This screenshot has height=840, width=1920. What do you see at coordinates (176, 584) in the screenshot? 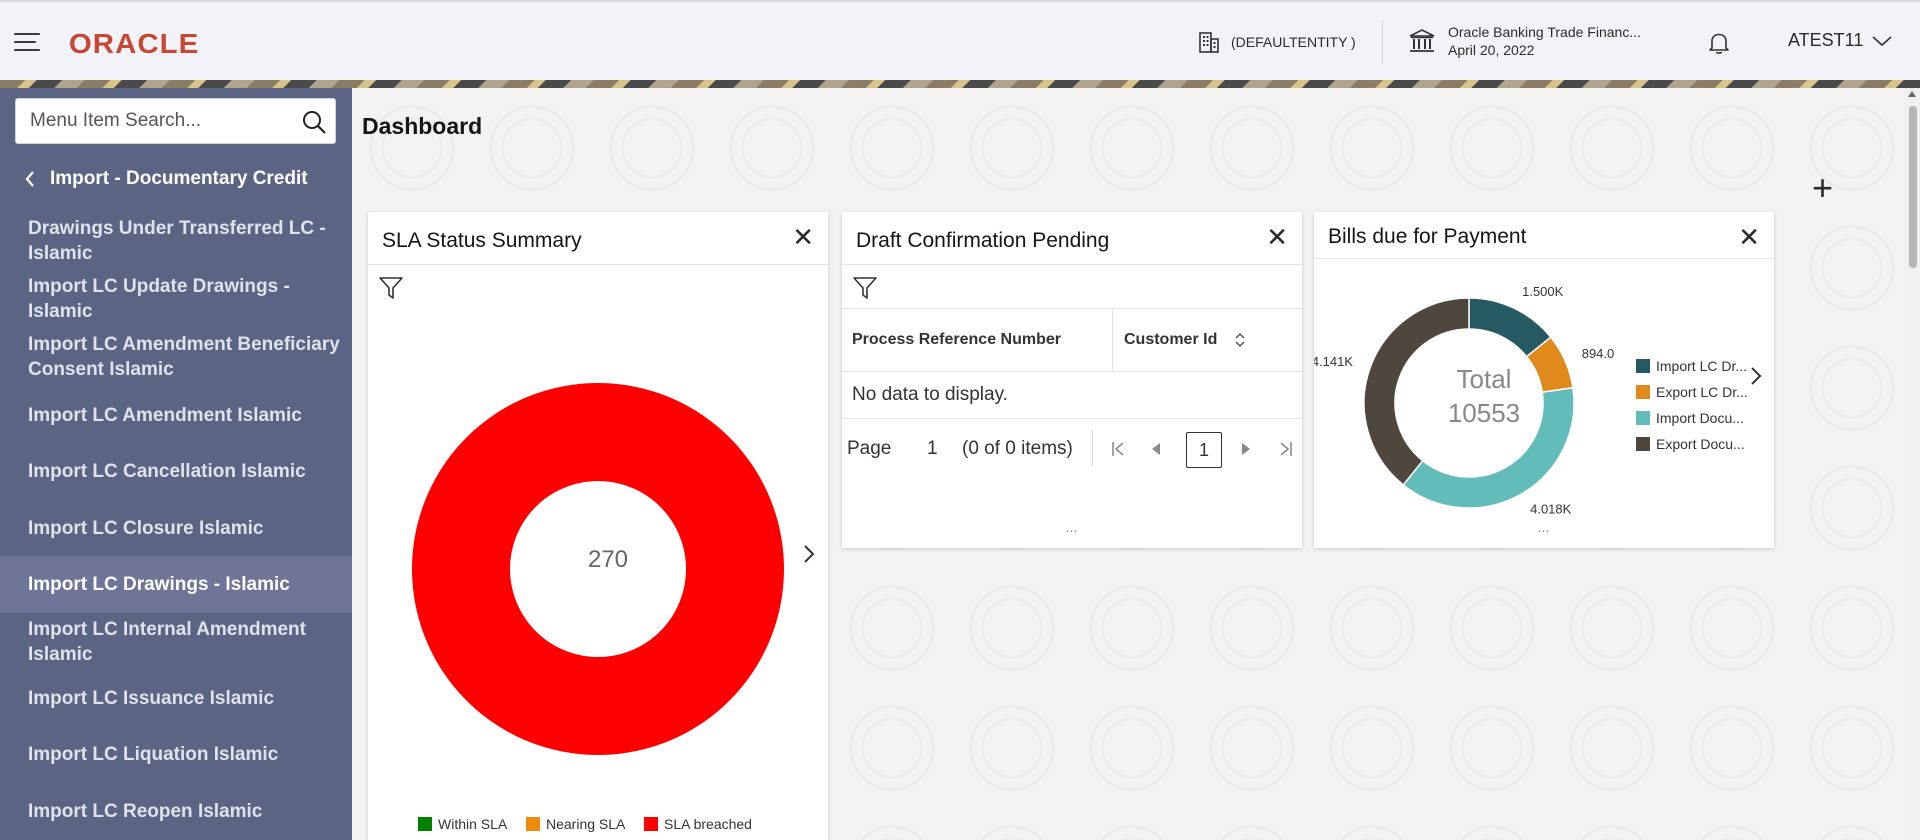
I see `sidebar-item-drawings-islamic: Import LC Drawings - Islamic` at bounding box center [176, 584].